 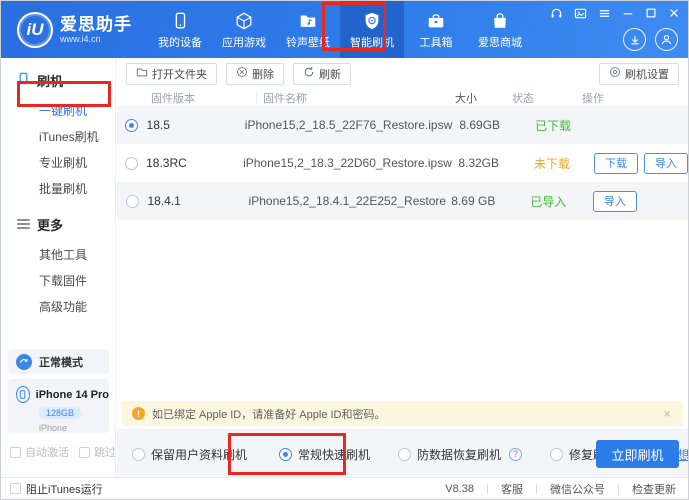 What do you see at coordinates (180, 29) in the screenshot?
I see `nav-my-device: 我的设备` at bounding box center [180, 29].